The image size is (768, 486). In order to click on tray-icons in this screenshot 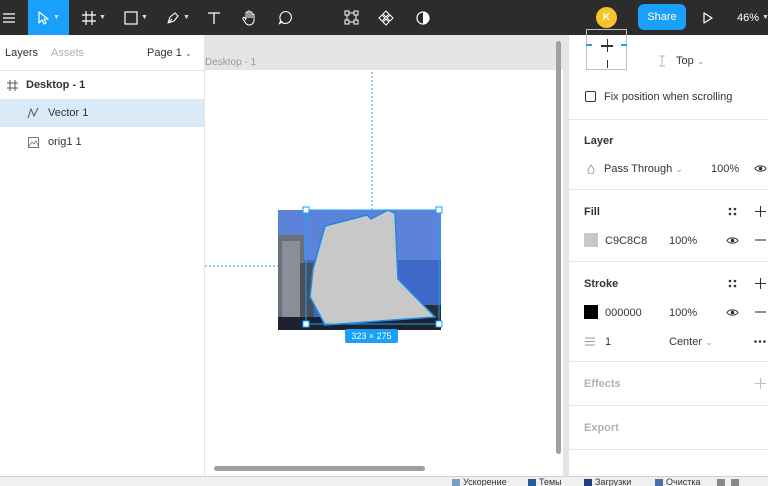, I will do `click(729, 481)`.